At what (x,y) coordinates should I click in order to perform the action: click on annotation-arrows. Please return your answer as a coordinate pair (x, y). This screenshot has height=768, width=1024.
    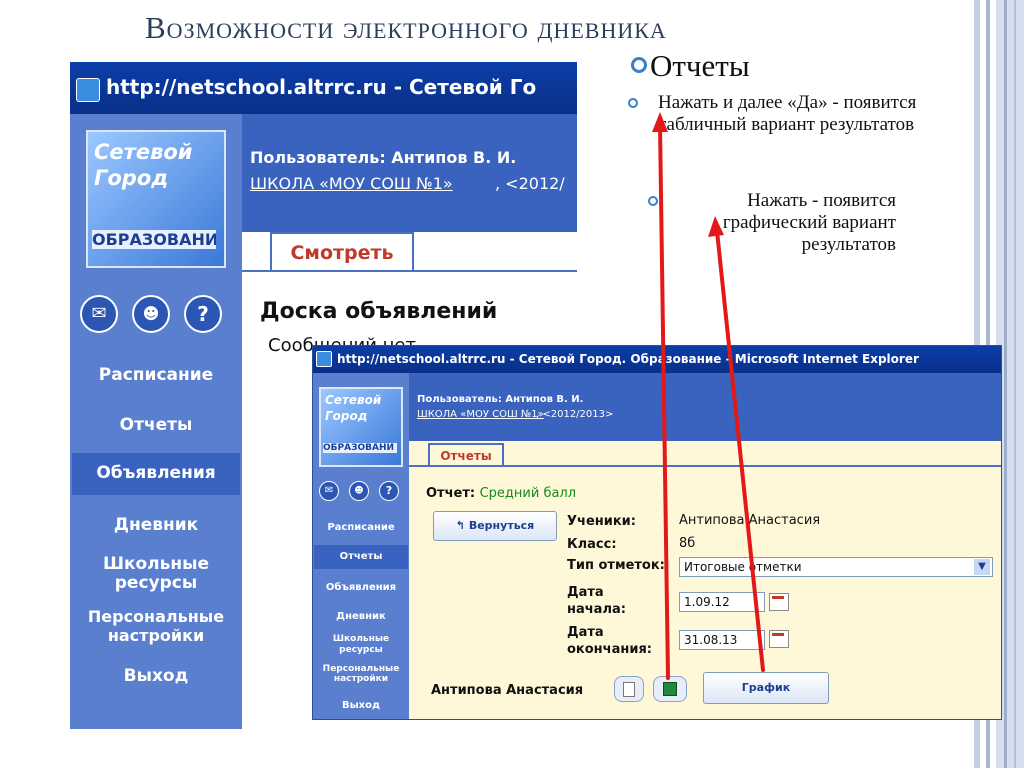
    Looking at the image, I should click on (708, 396).